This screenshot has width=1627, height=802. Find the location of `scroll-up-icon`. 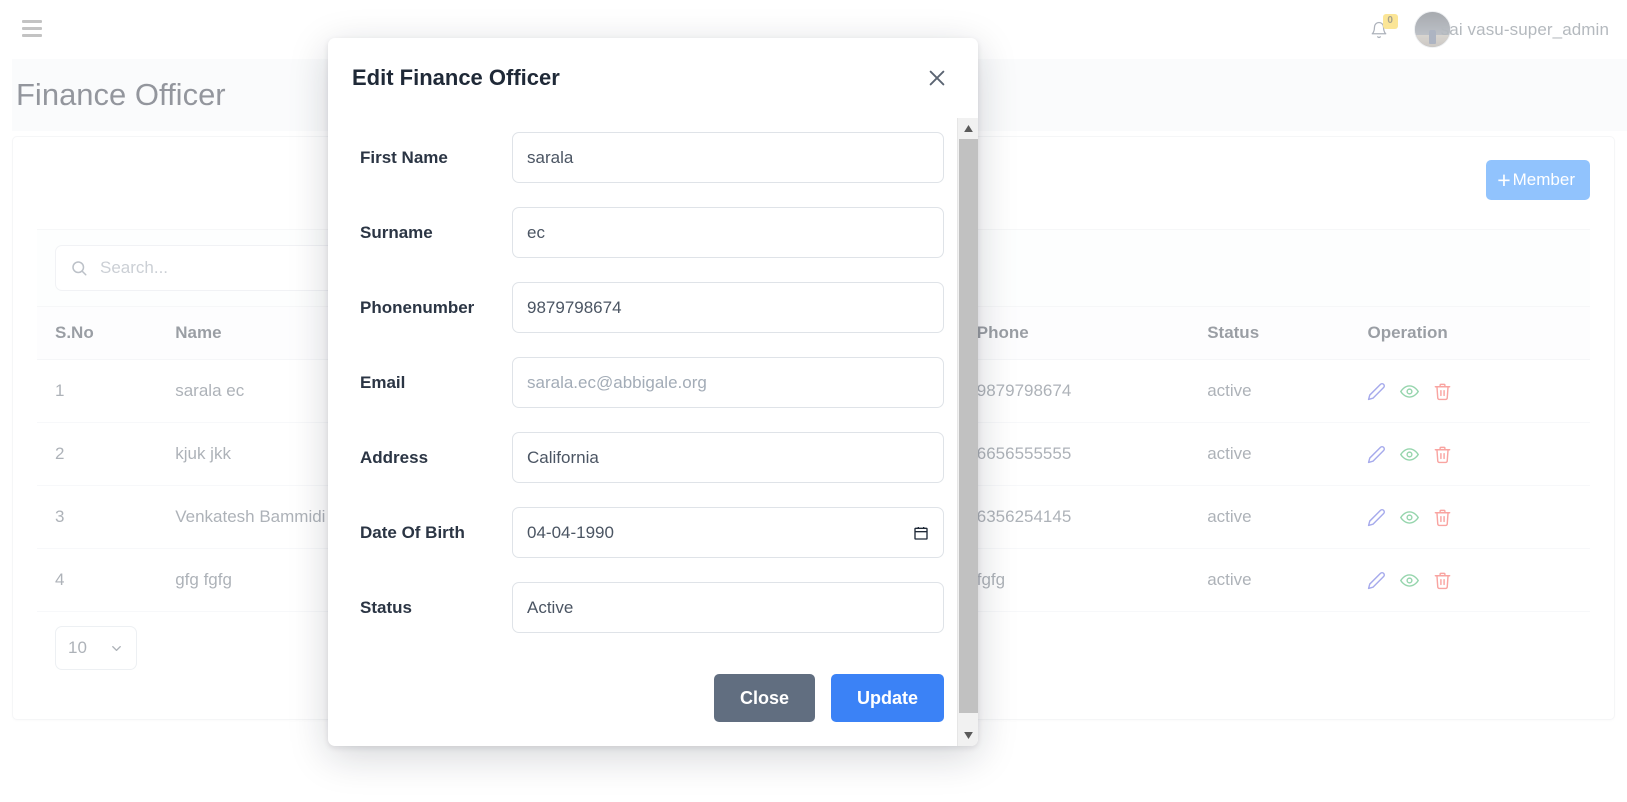

scroll-up-icon is located at coordinates (968, 128).